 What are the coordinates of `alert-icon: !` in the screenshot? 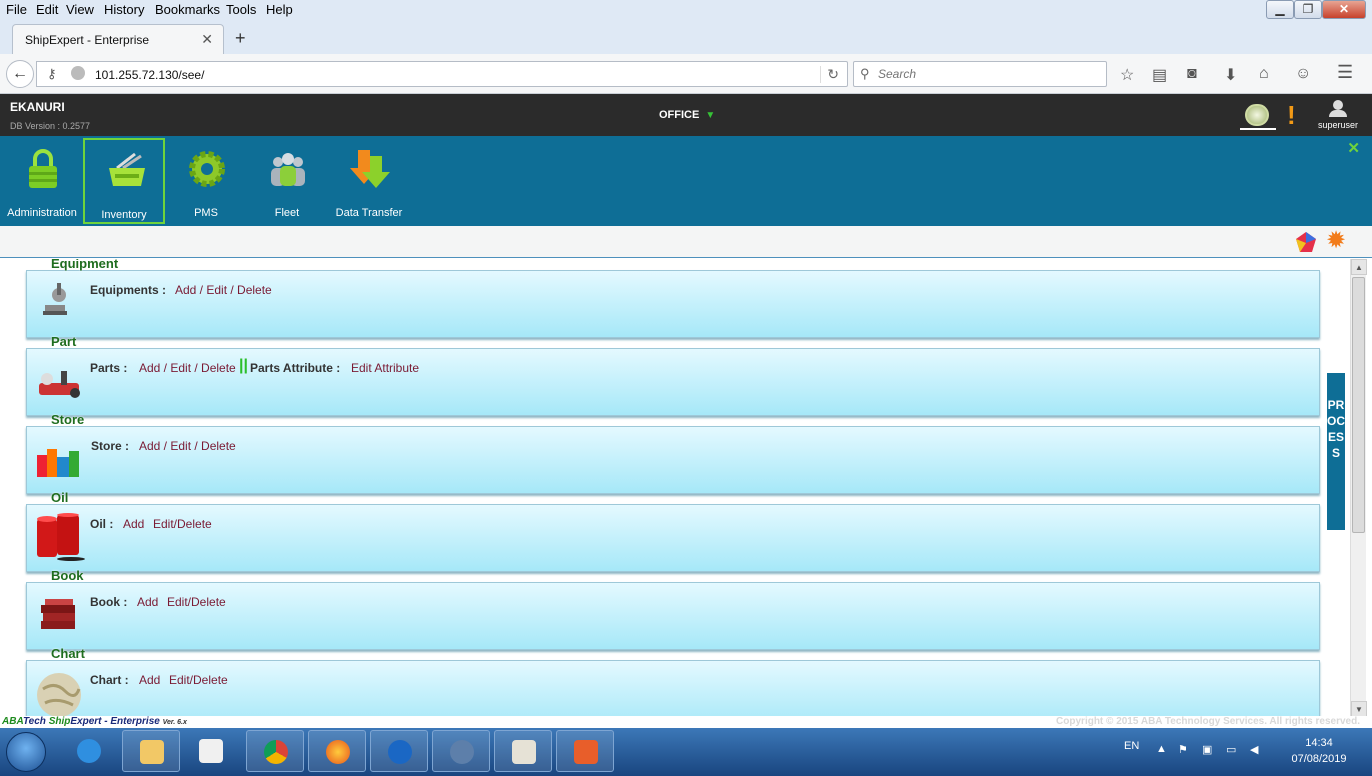 It's located at (1291, 115).